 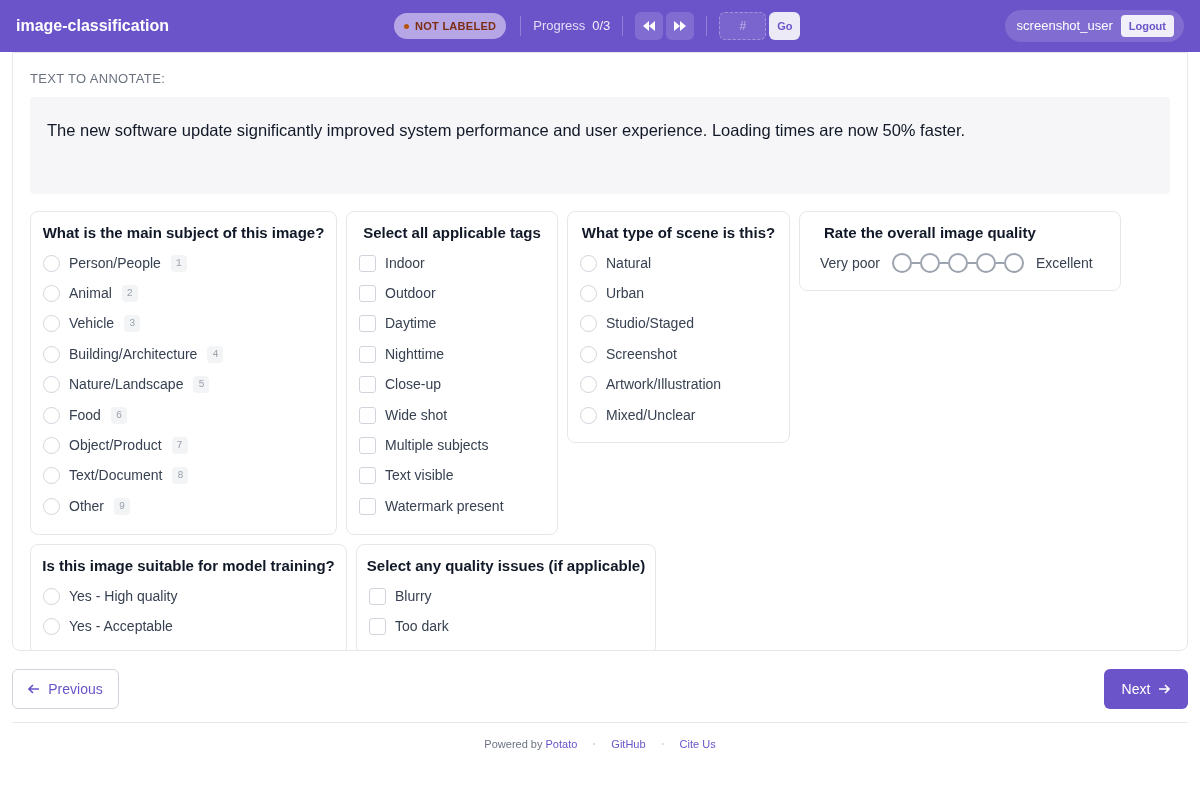 I want to click on option-label: Building/Architecture, so click(x=133, y=354).